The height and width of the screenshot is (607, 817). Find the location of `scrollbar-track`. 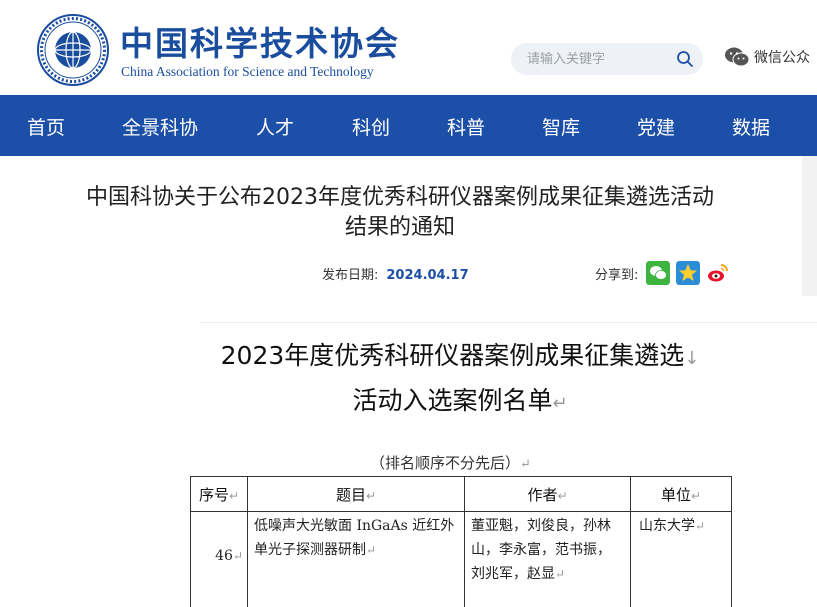

scrollbar-track is located at coordinates (809, 226).